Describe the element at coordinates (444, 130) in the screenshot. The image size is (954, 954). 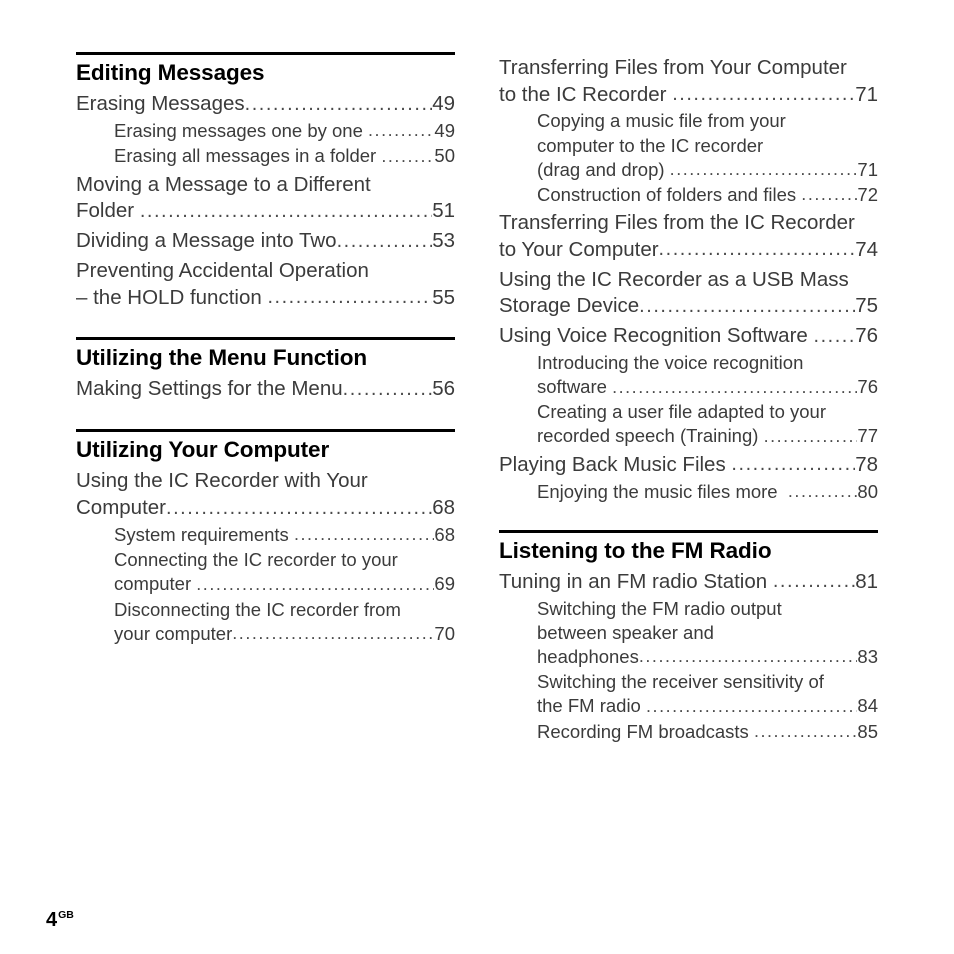
I see `toc-entry-page-number: 49` at that location.